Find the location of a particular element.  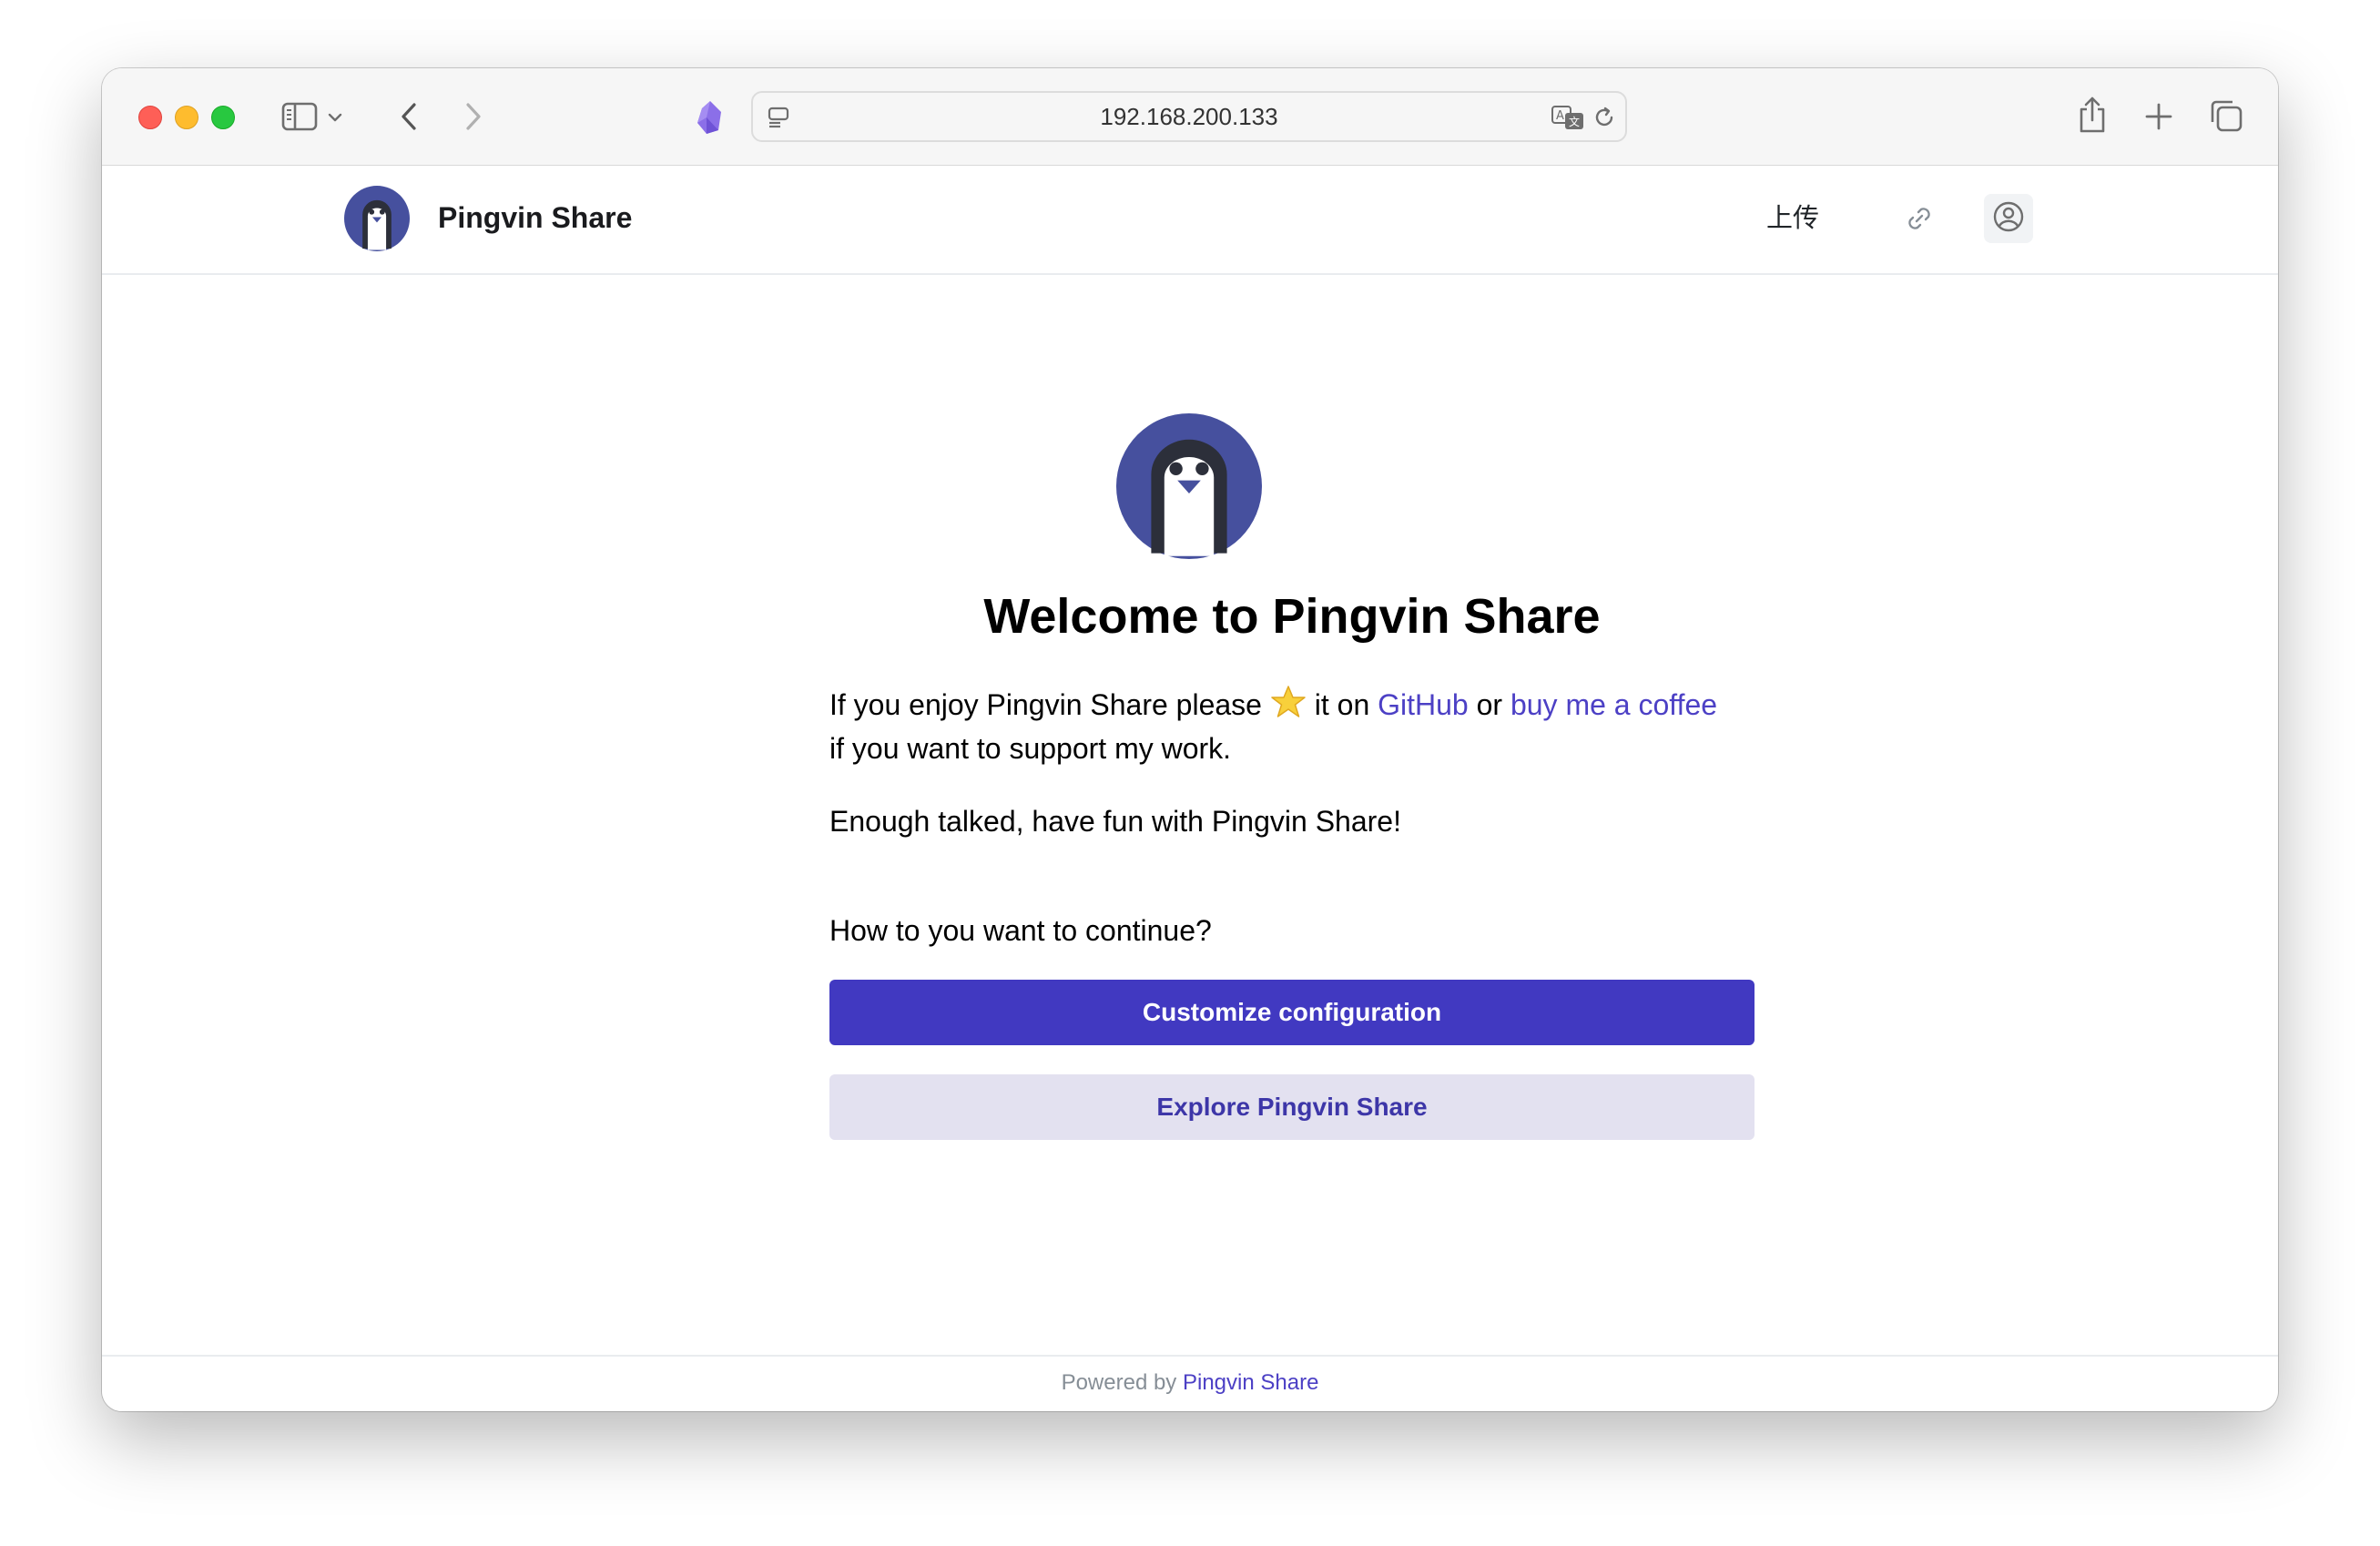

intro-middle: it on is located at coordinates (1342, 704).